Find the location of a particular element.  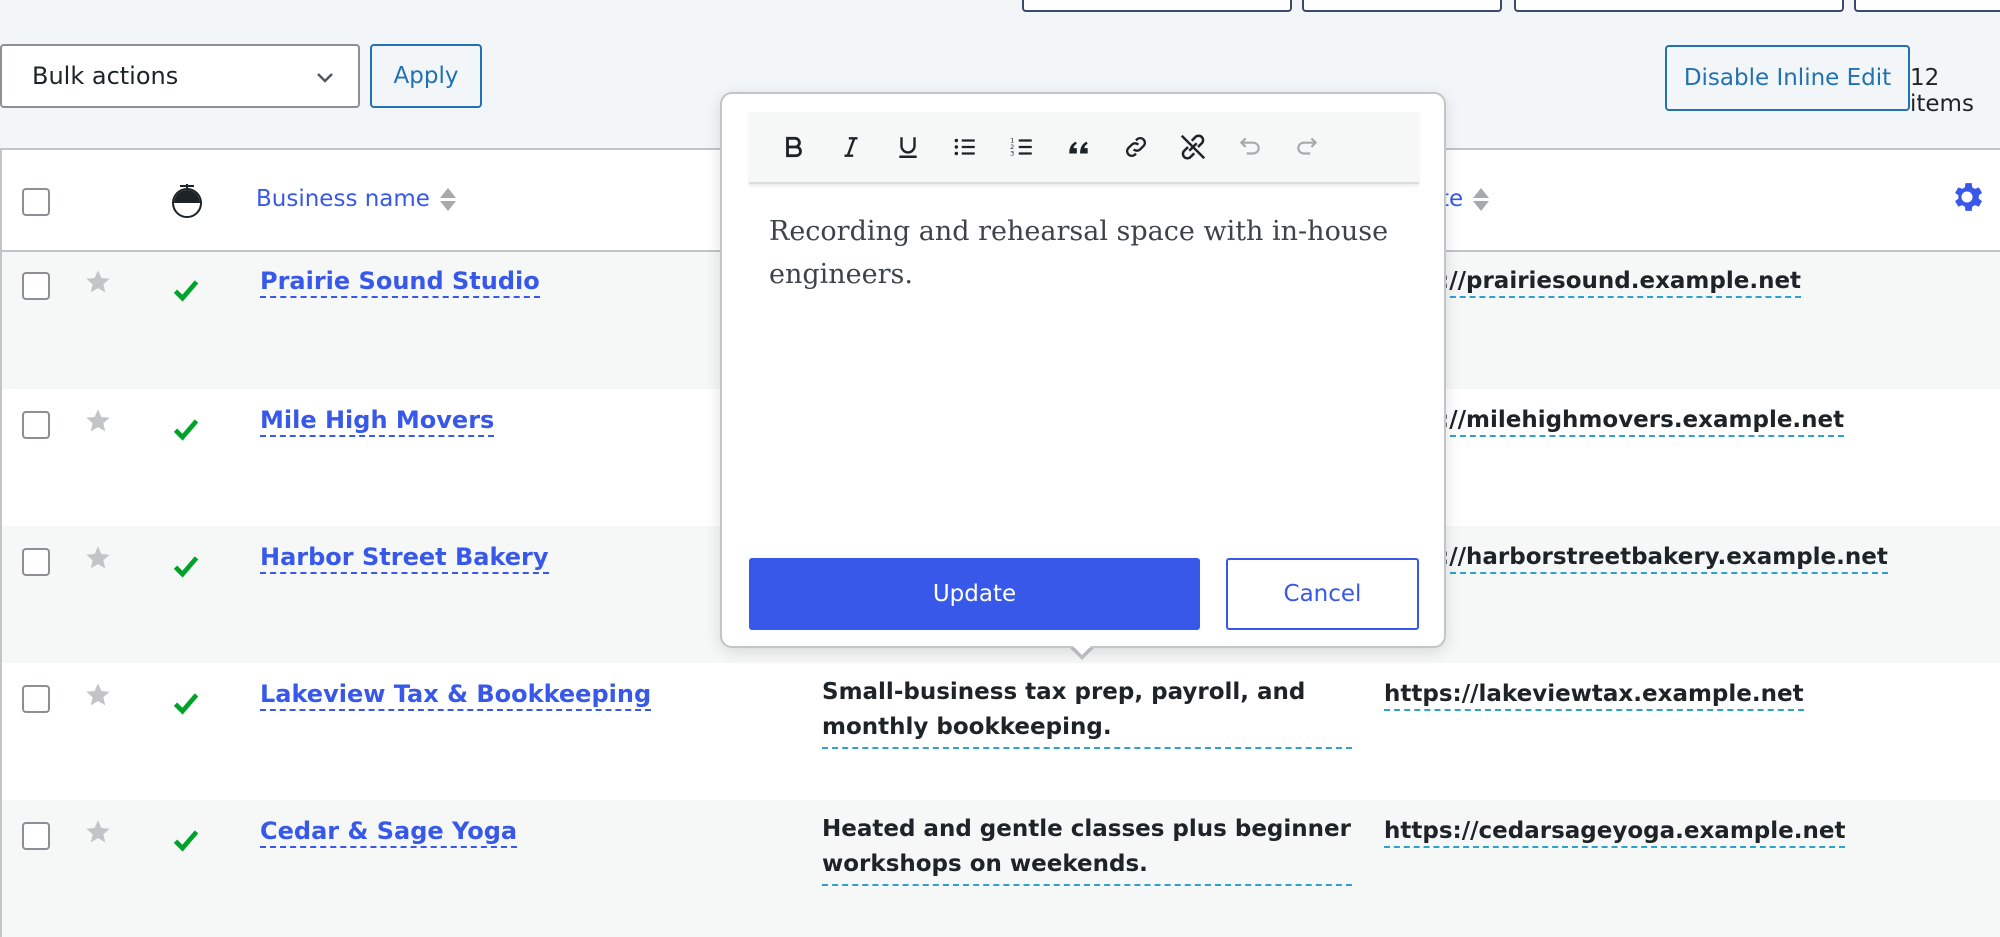

popup-pointer-fill is located at coordinates (1082, 649).